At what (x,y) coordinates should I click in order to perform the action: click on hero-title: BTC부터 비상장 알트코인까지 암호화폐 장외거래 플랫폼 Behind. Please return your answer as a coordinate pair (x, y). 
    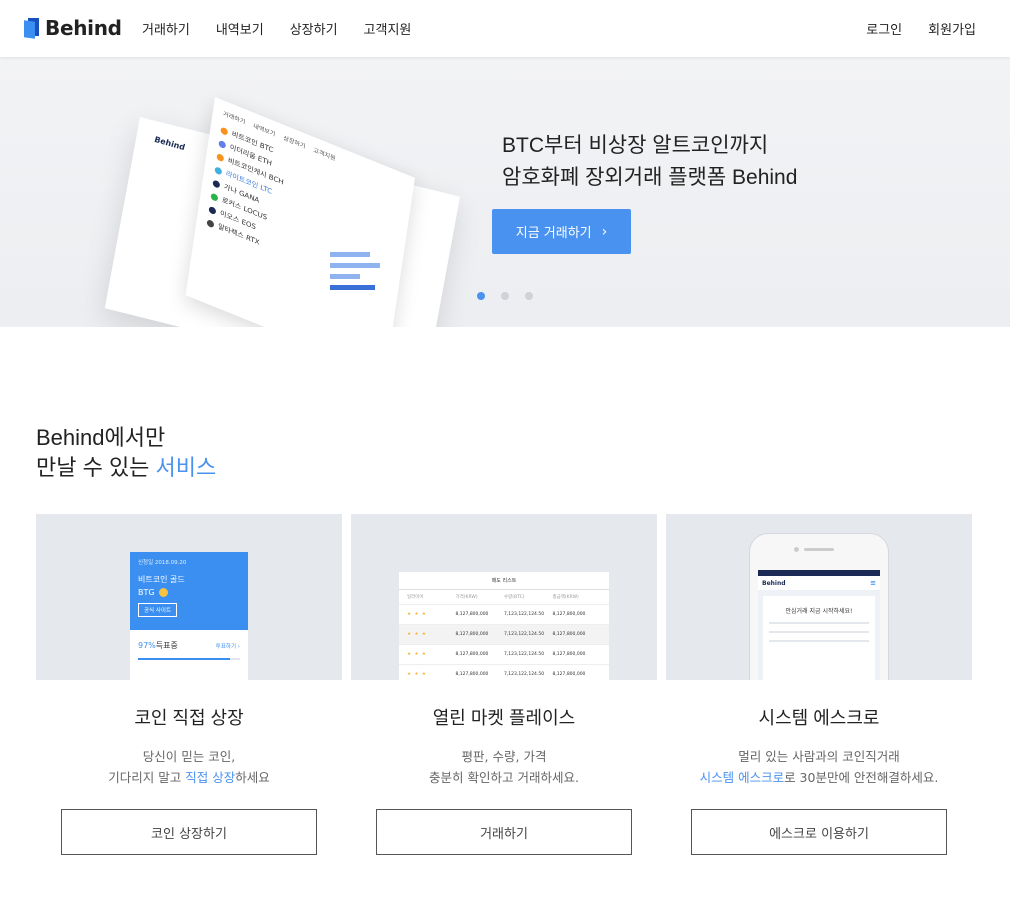
    Looking at the image, I should click on (649, 162).